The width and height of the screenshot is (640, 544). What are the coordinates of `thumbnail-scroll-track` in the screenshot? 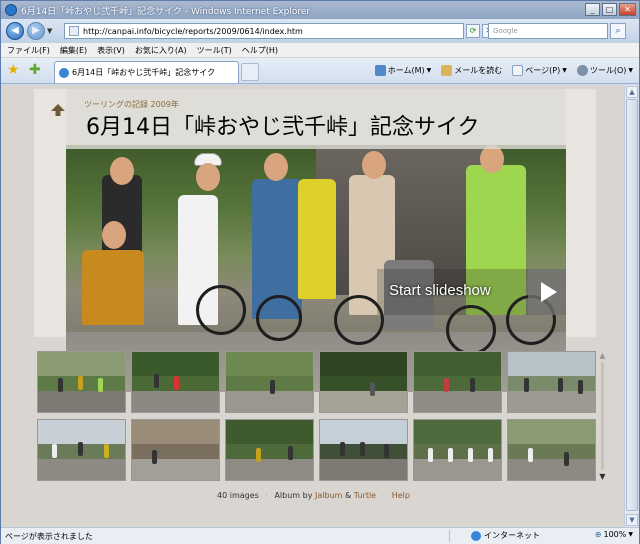 It's located at (602, 416).